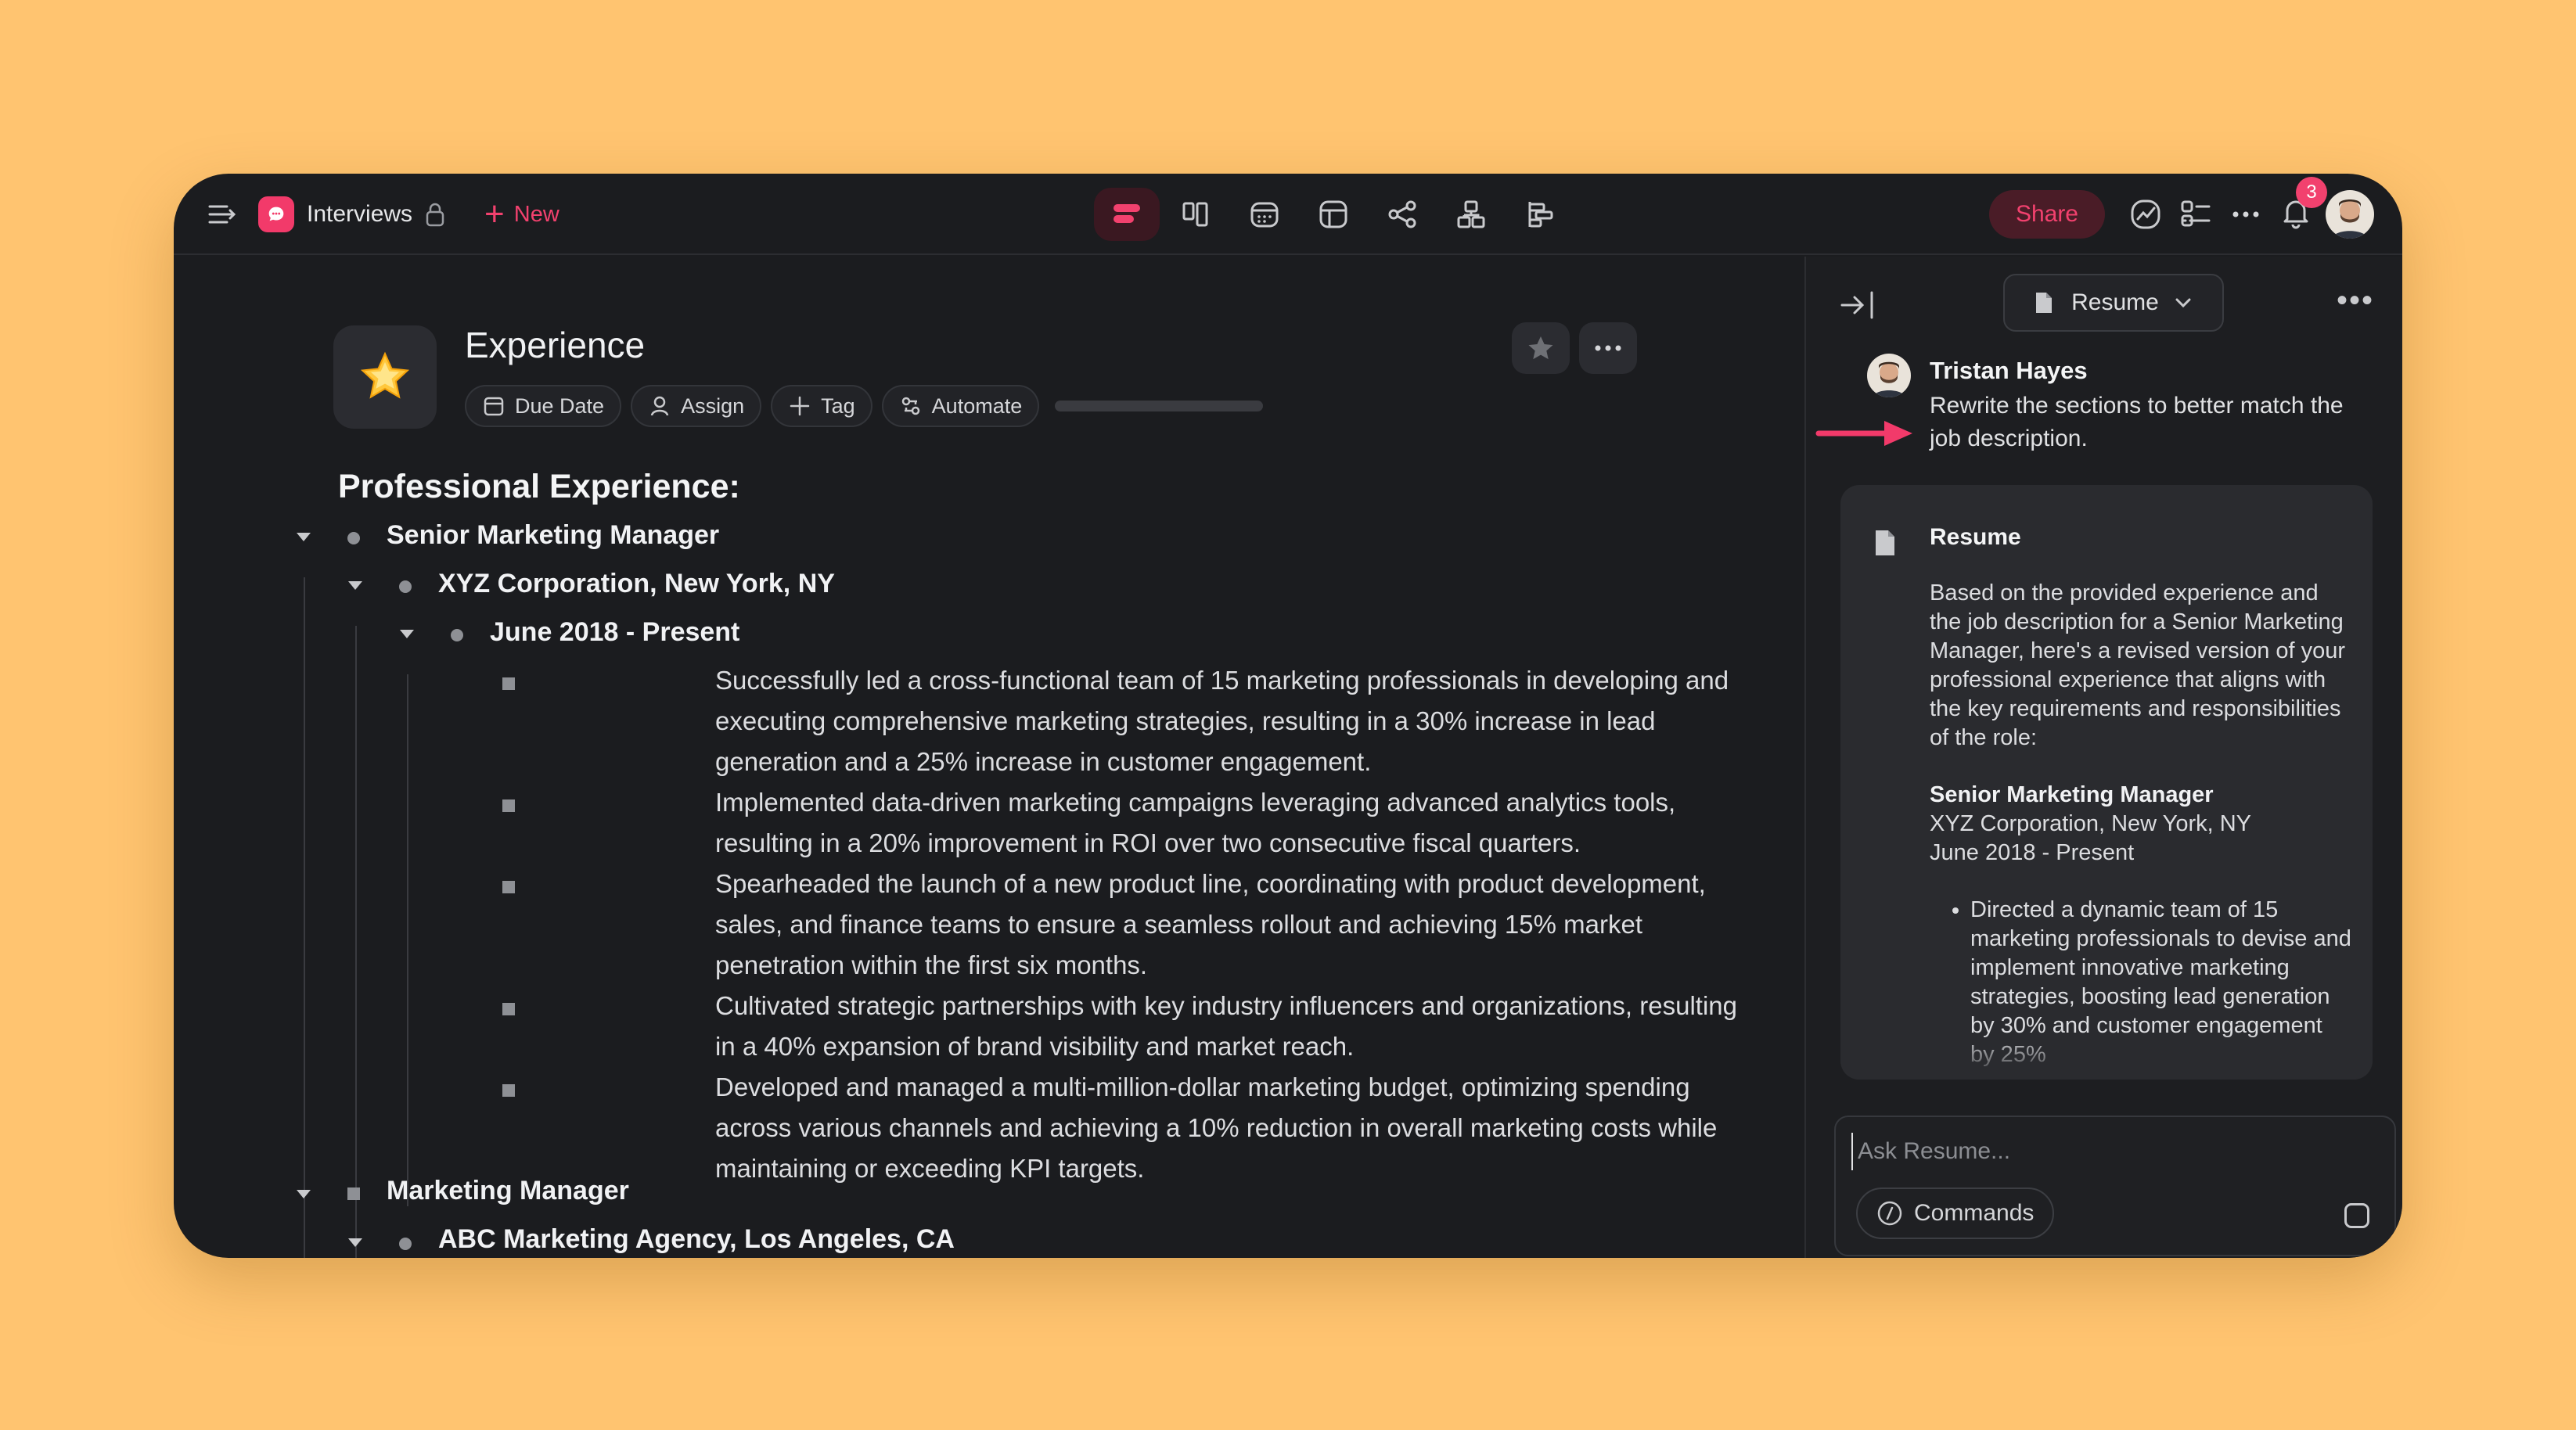  What do you see at coordinates (800, 406) in the screenshot?
I see `plus-icon` at bounding box center [800, 406].